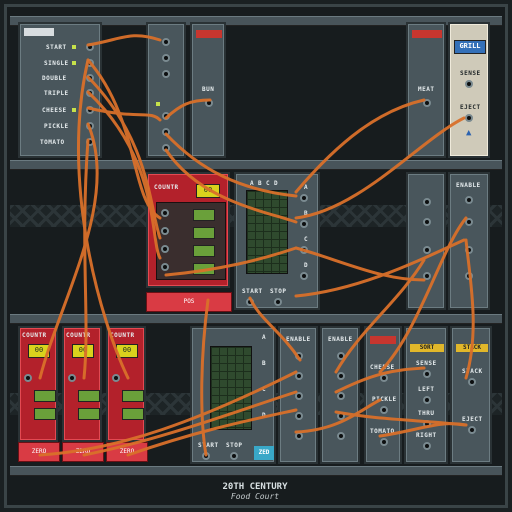  What do you see at coordinates (426, 241) in the screenshot?
I see `enable-upper-left` at bounding box center [426, 241].